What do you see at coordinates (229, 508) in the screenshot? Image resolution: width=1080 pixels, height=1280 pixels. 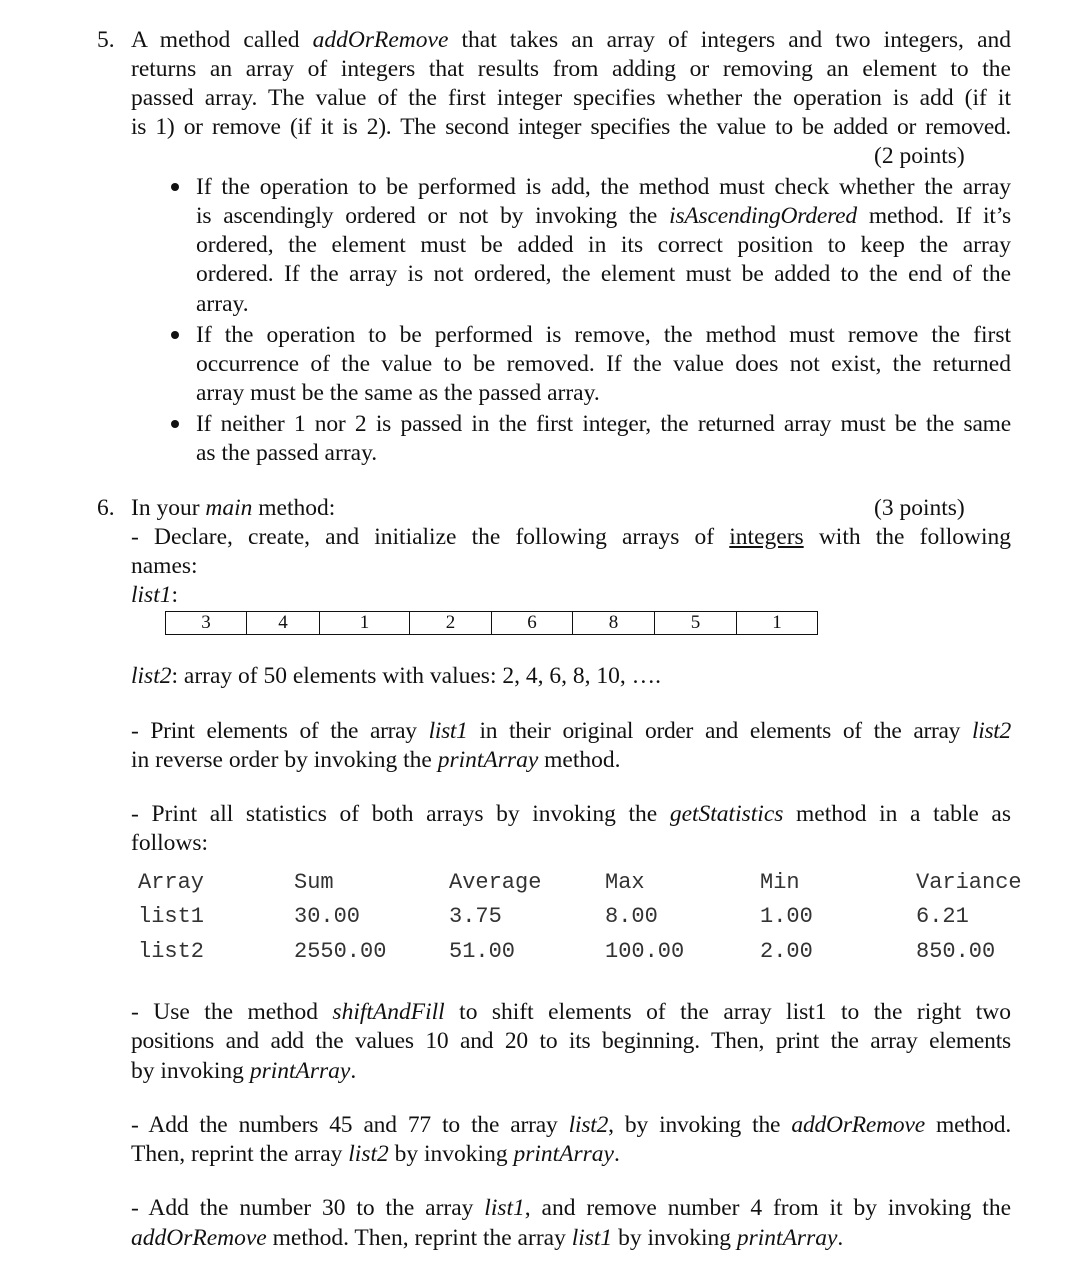 I see `method-name-main: main` at bounding box center [229, 508].